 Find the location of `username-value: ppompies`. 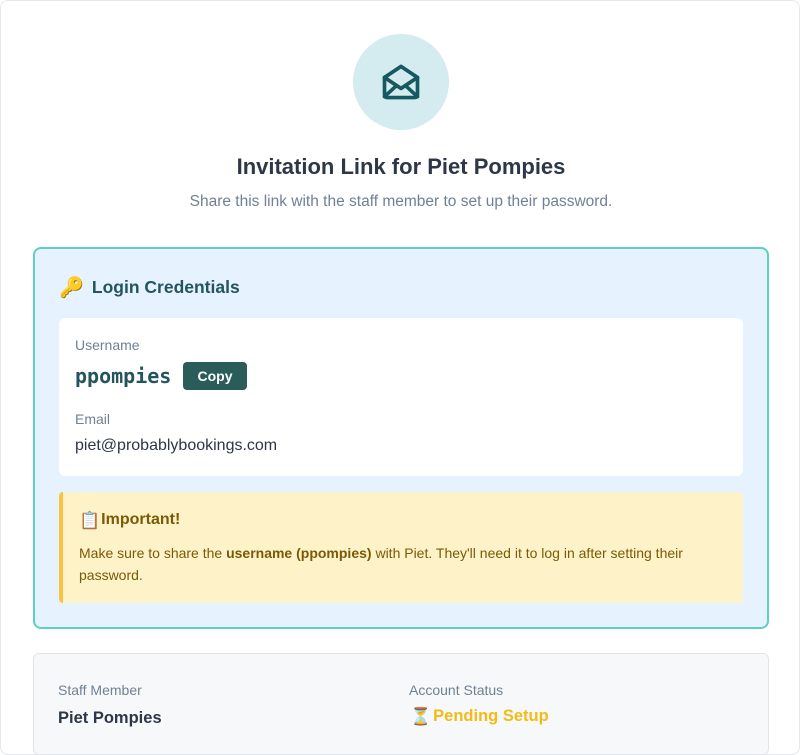

username-value: ppompies is located at coordinates (123, 376).